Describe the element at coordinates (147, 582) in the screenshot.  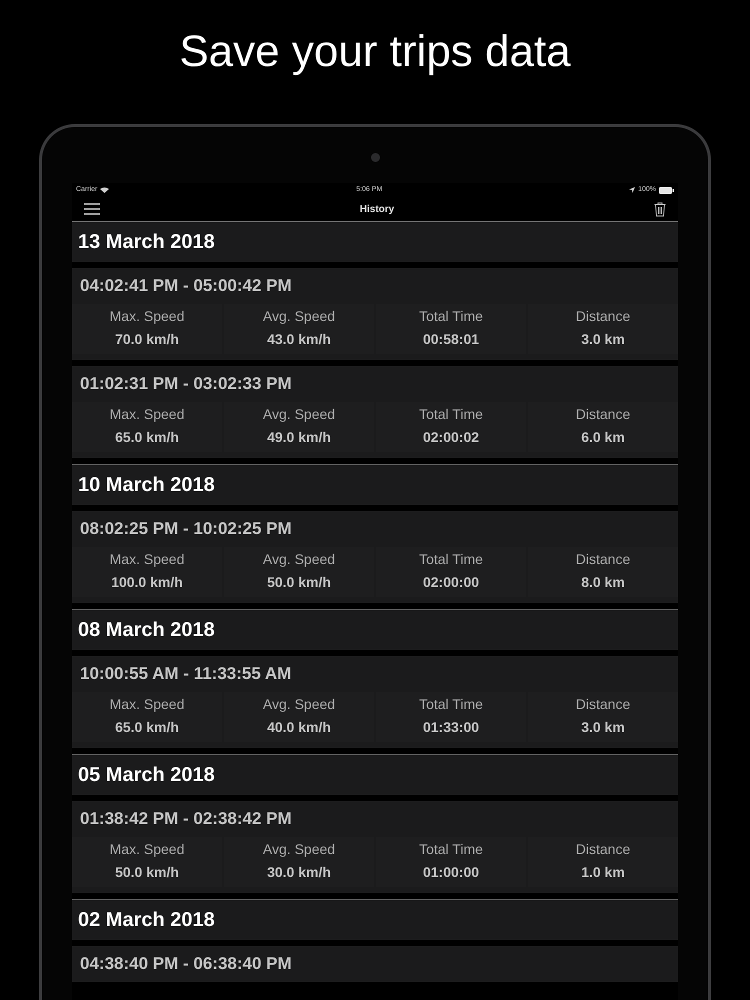
I see `stat-value: 100.0 km/h` at that location.